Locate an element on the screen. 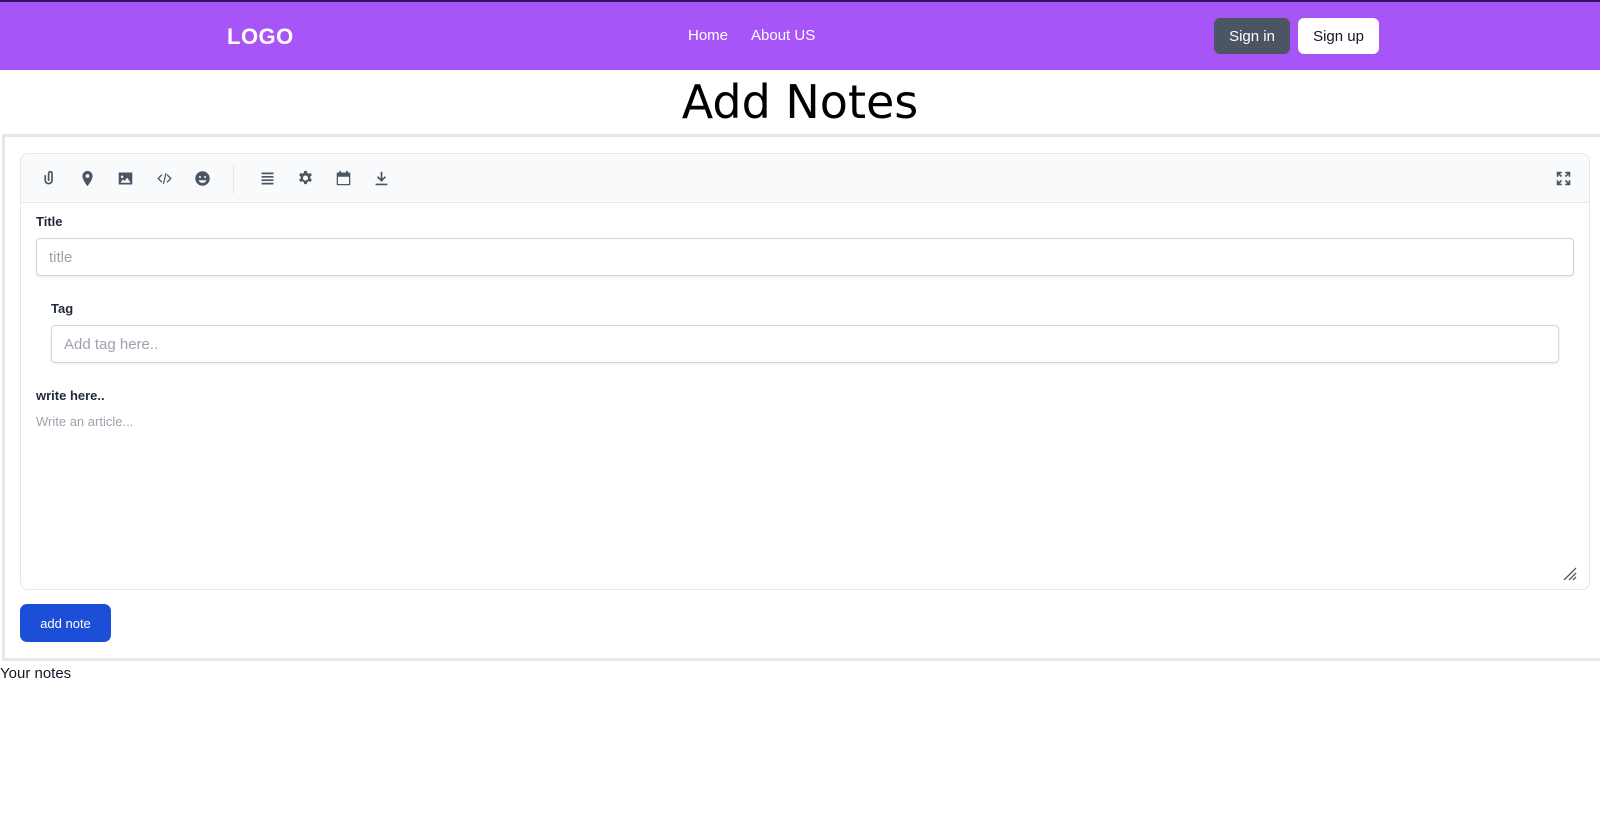 This screenshot has height=815, width=1600. logo: LOGO is located at coordinates (260, 37).